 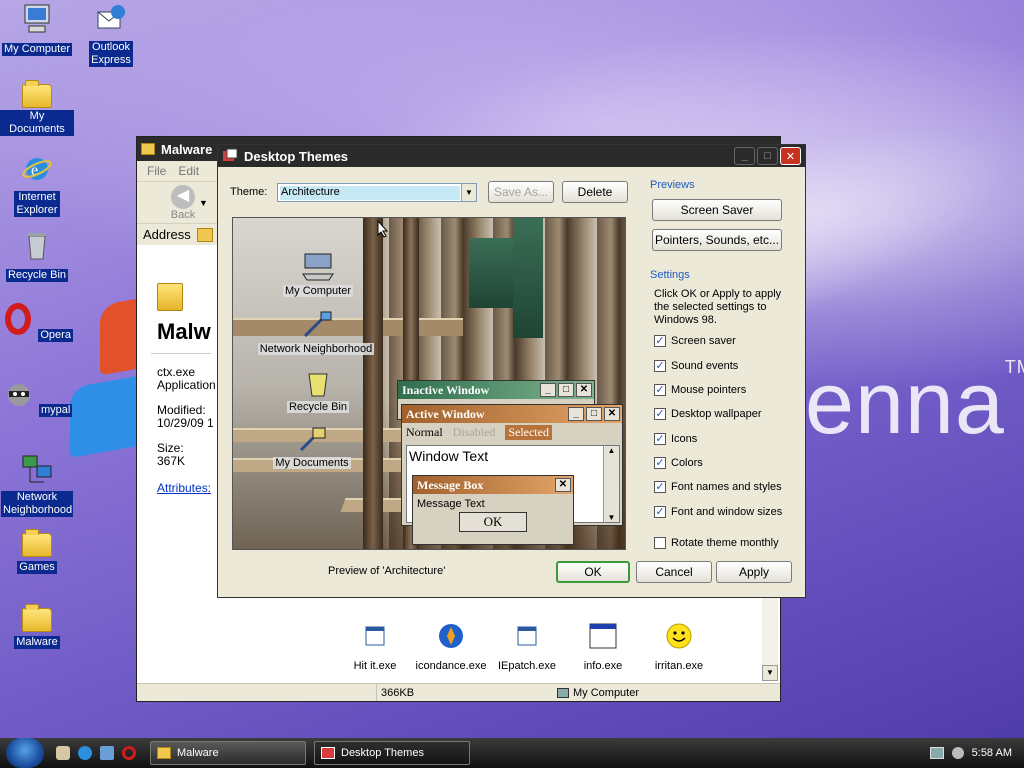 What do you see at coordinates (672, 185) in the screenshot?
I see `previews-header: Previews` at bounding box center [672, 185].